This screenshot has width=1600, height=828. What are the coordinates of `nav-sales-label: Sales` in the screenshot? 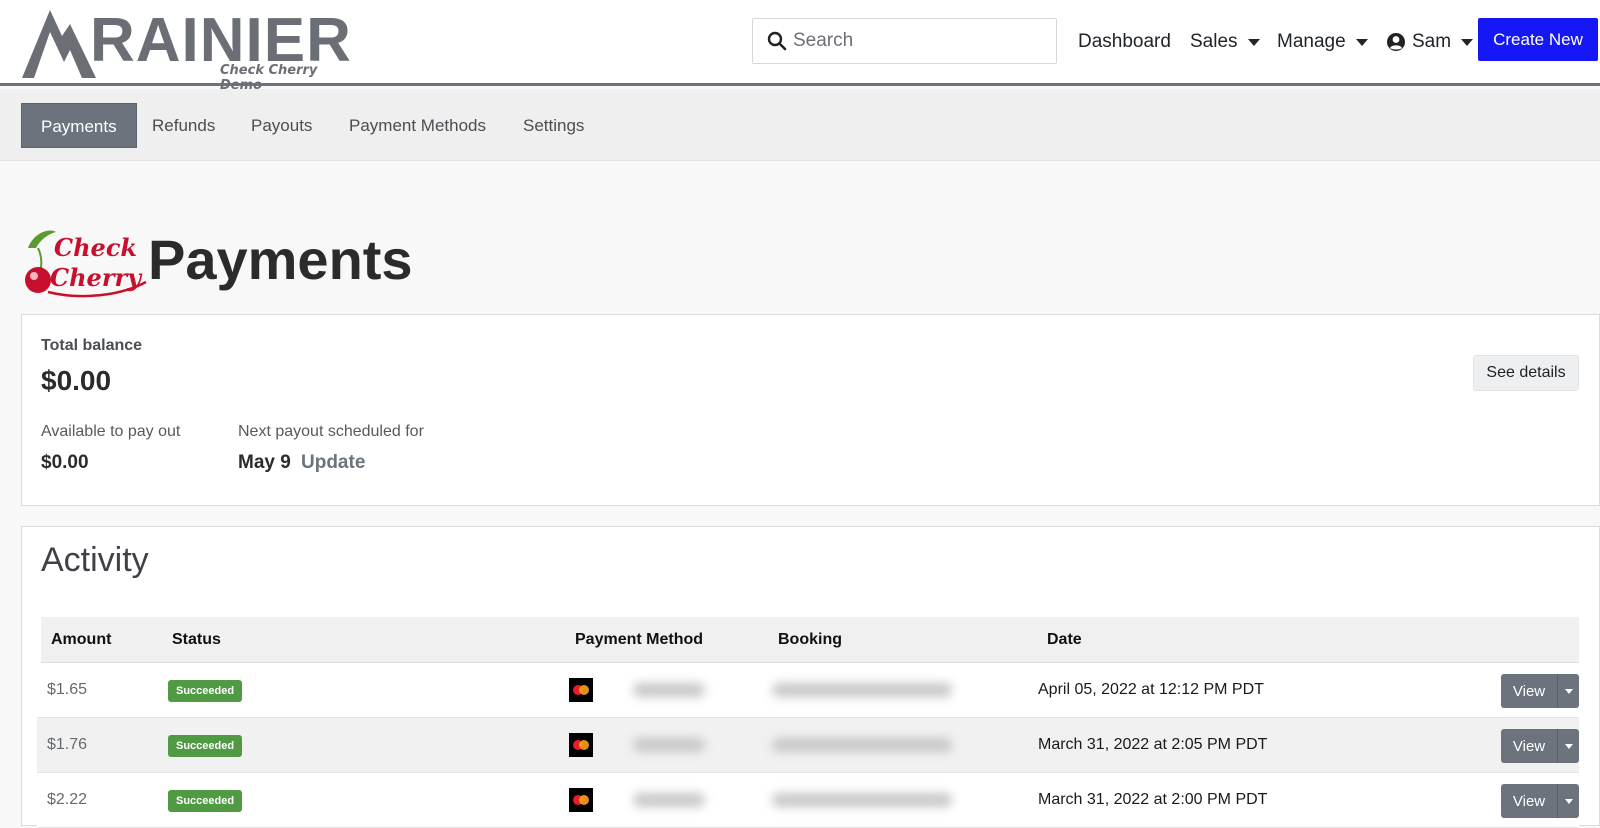 It's located at (1214, 41).